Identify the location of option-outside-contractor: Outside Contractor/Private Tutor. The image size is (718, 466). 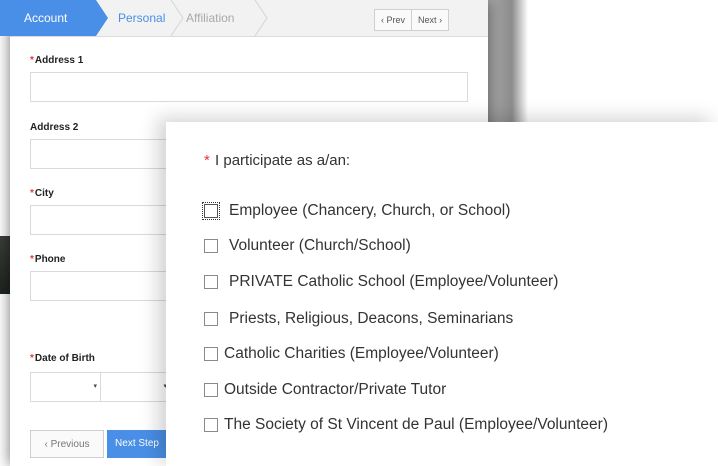
(325, 390).